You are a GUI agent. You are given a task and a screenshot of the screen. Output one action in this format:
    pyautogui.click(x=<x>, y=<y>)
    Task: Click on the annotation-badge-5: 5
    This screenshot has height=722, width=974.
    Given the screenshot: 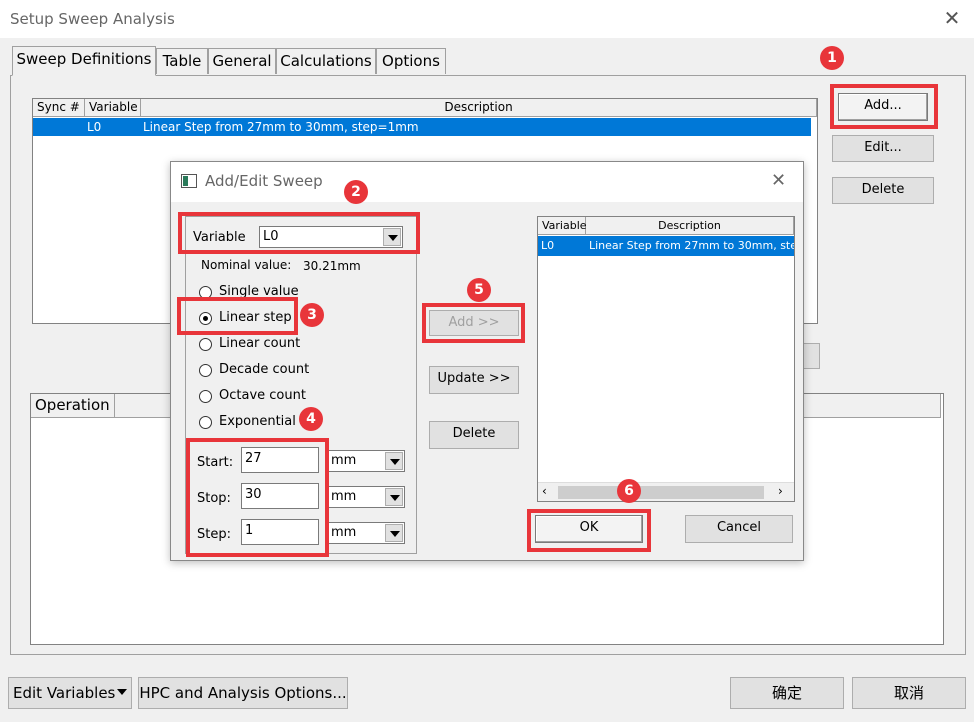 What is the action you would take?
    pyautogui.click(x=479, y=290)
    